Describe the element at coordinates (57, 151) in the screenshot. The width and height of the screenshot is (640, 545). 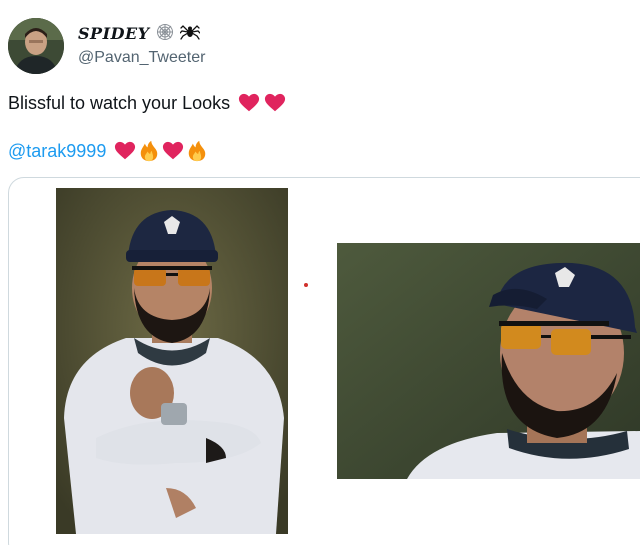
I see `mention-link: @tarak9999` at that location.